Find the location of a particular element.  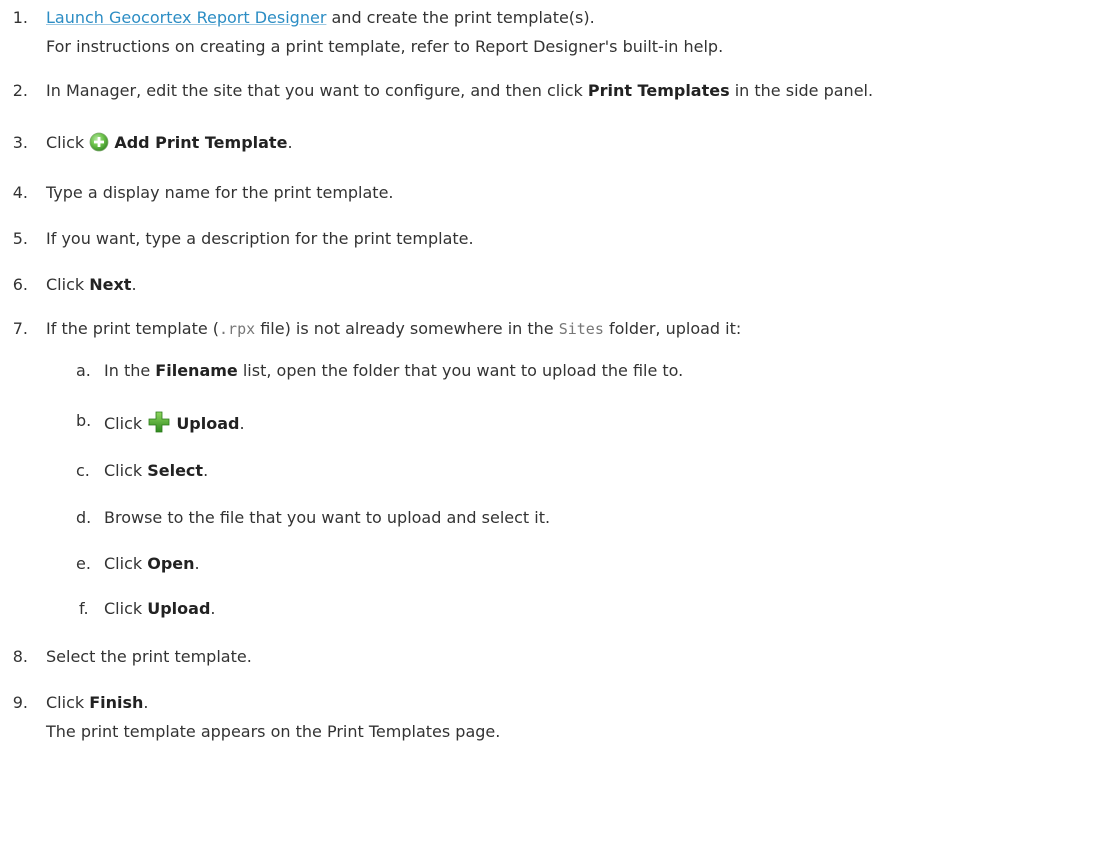

step-number: 9. is located at coordinates (20, 702).